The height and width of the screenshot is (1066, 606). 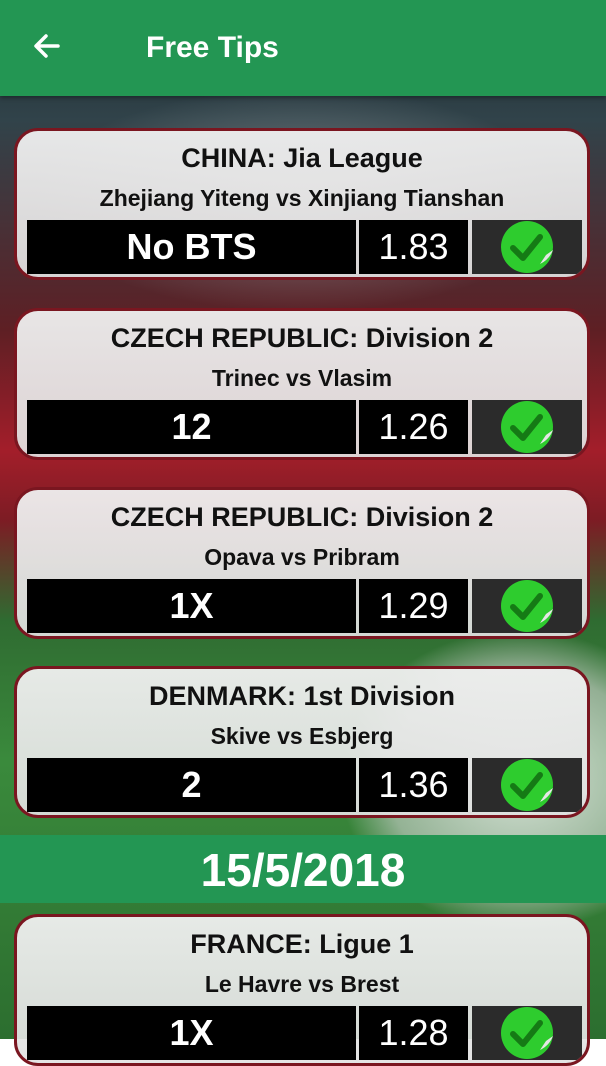 What do you see at coordinates (413, 427) in the screenshot?
I see `odds-value: 1.26` at bounding box center [413, 427].